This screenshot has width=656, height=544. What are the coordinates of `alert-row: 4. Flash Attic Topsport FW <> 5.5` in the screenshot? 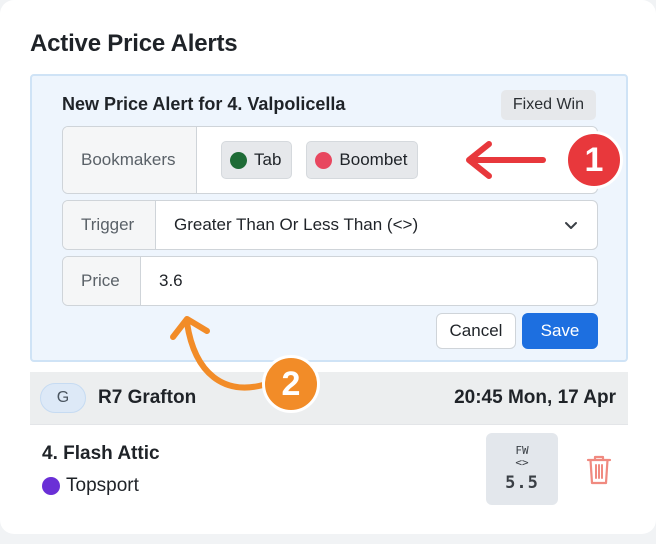 It's located at (329, 467).